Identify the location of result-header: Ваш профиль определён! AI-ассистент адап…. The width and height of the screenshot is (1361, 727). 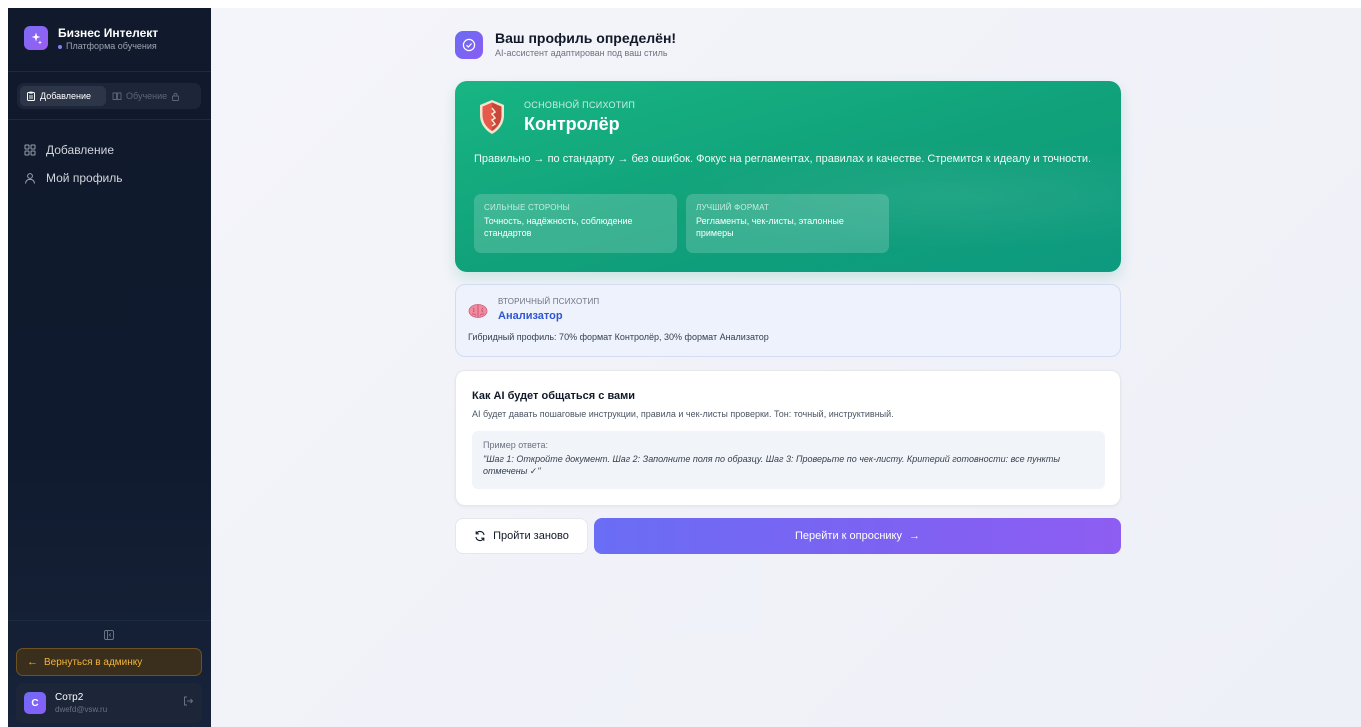
(565, 45).